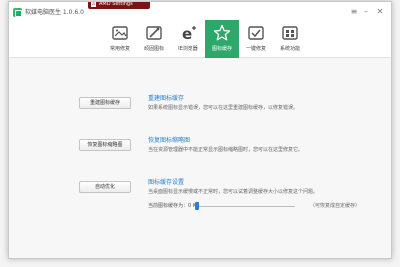 The width and height of the screenshot is (400, 267). Describe the element at coordinates (105, 187) in the screenshot. I see `auto-optimize-button: 自动优化` at that location.